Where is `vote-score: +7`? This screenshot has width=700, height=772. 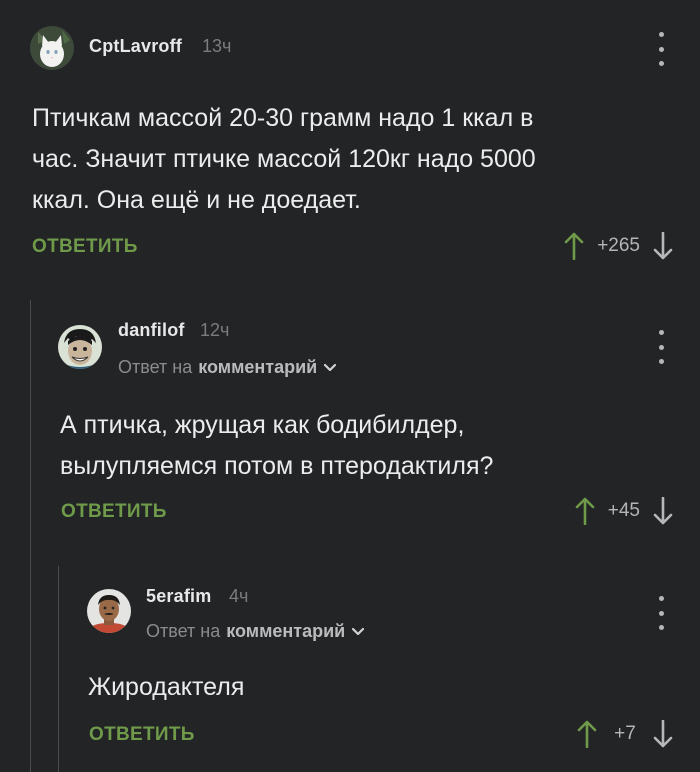
vote-score: +7 is located at coordinates (625, 733).